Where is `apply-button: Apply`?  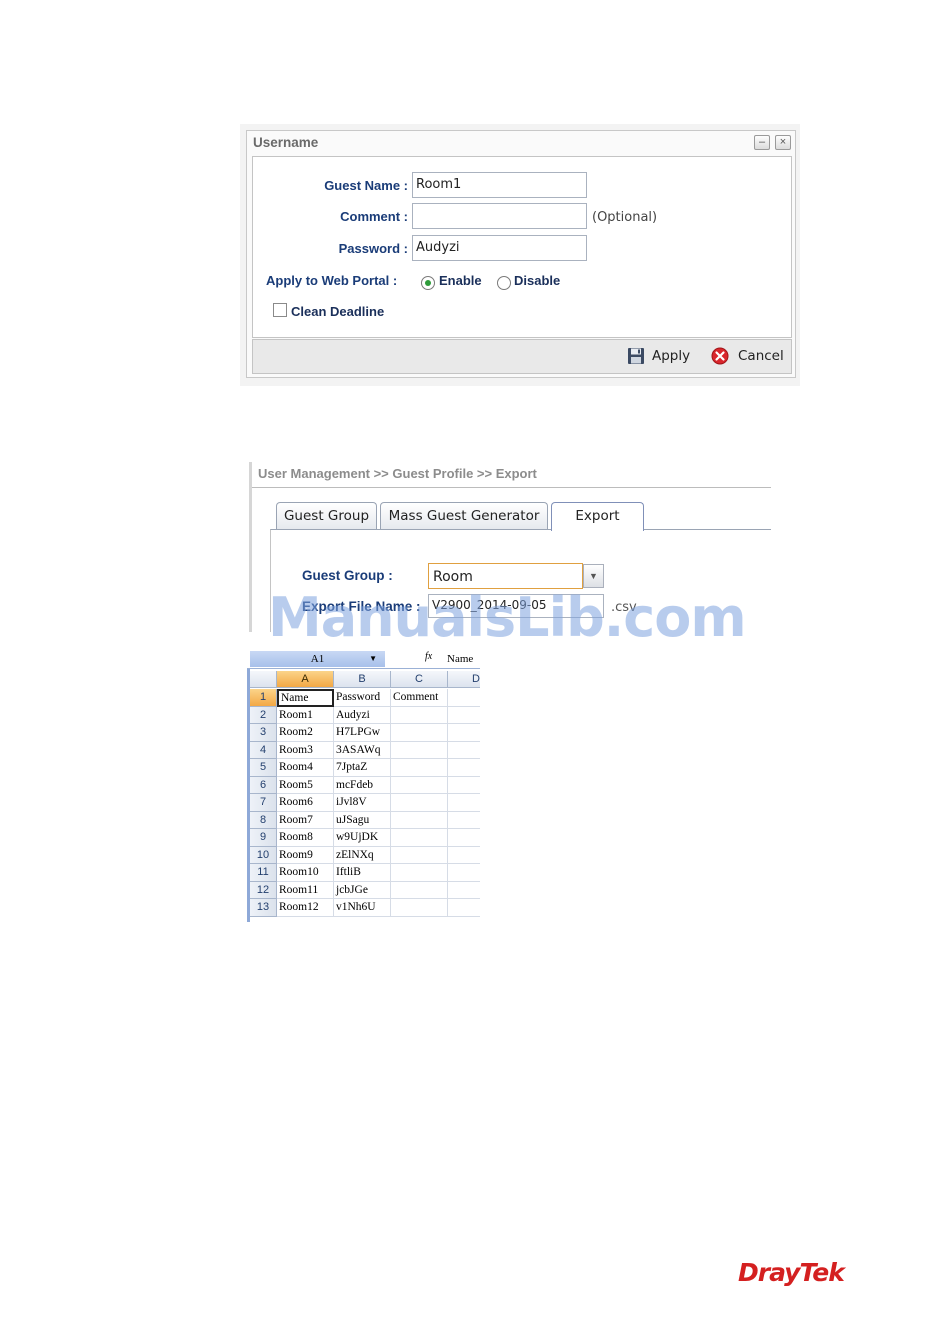
apply-button: Apply is located at coordinates (671, 356).